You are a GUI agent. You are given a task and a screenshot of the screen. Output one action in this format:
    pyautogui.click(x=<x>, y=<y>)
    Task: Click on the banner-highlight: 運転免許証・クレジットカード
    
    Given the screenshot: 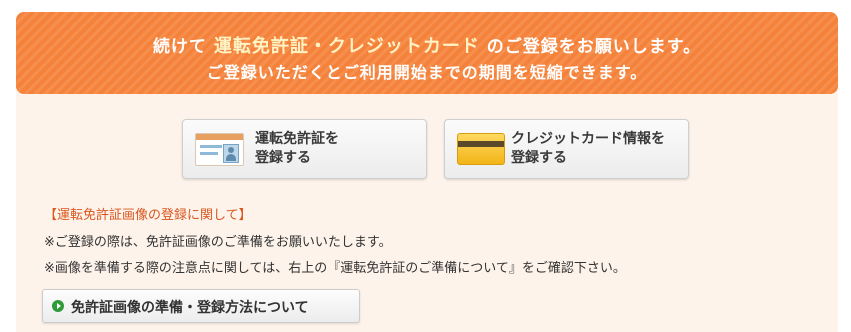 What is the action you would take?
    pyautogui.click(x=346, y=46)
    